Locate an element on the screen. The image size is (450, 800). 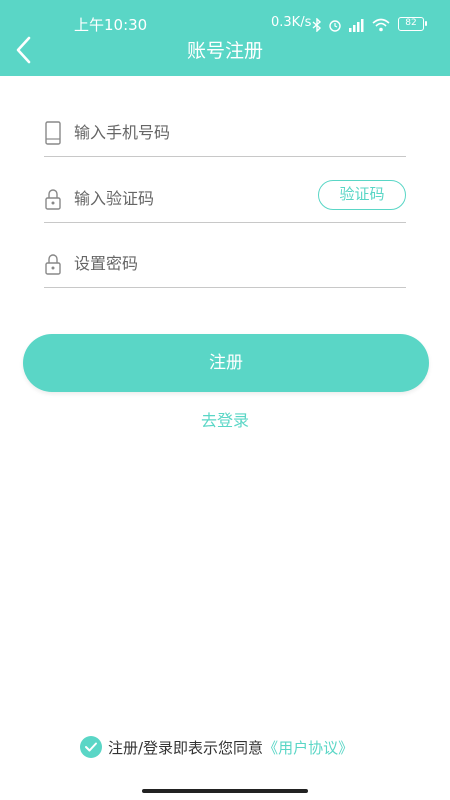
get-code-button: 验证码 is located at coordinates (362, 195).